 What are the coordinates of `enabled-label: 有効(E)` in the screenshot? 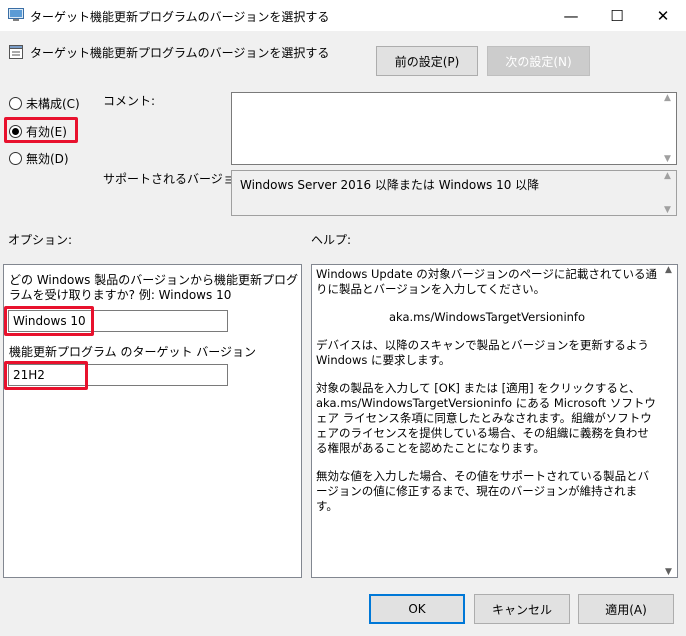 It's located at (46, 132).